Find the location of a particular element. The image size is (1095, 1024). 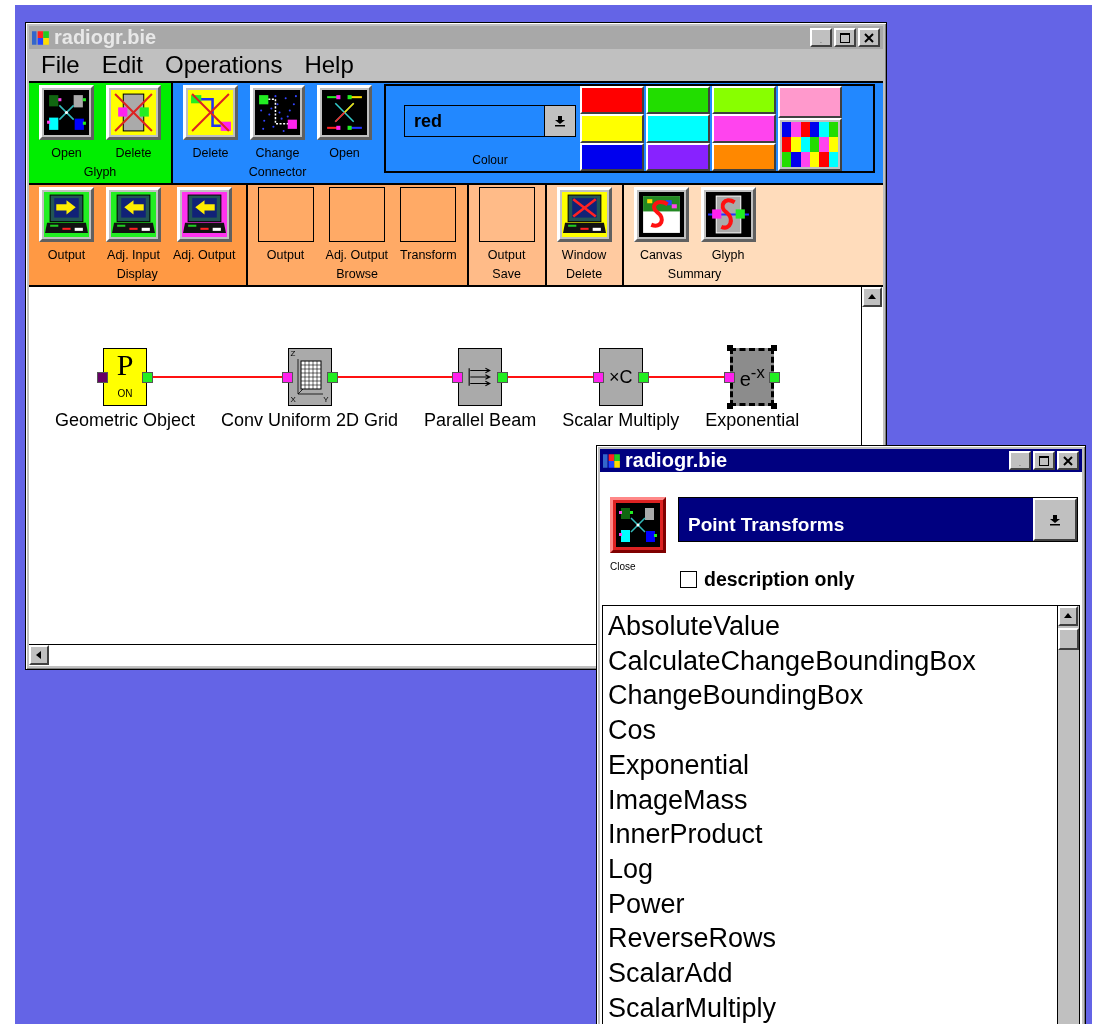

dropdown-button is located at coordinates (559, 121).